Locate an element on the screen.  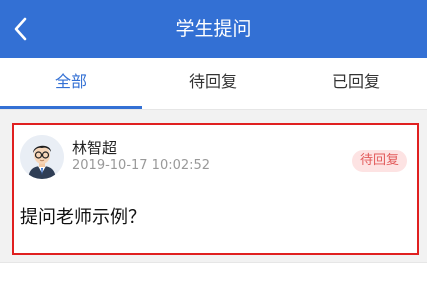
user-avatar-icon is located at coordinates (42, 157).